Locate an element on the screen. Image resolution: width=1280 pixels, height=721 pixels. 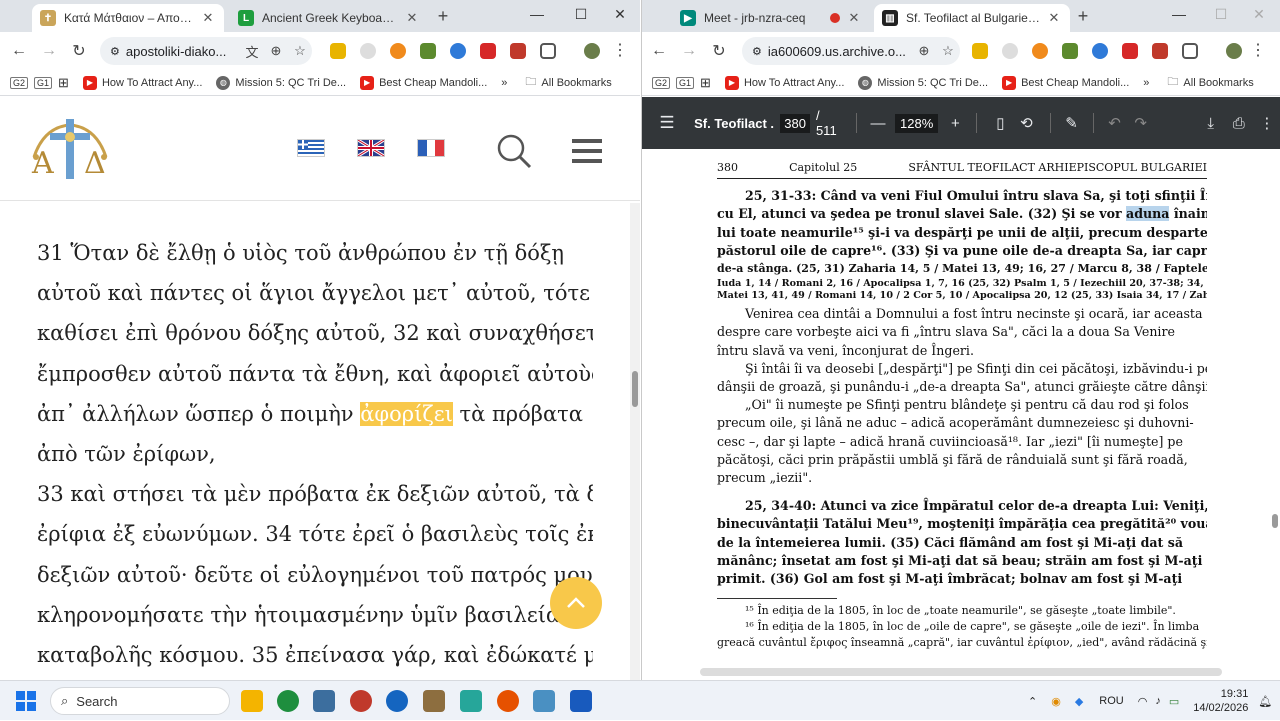
highlighted-word: ἀφορίζει is located at coordinates (406, 413).